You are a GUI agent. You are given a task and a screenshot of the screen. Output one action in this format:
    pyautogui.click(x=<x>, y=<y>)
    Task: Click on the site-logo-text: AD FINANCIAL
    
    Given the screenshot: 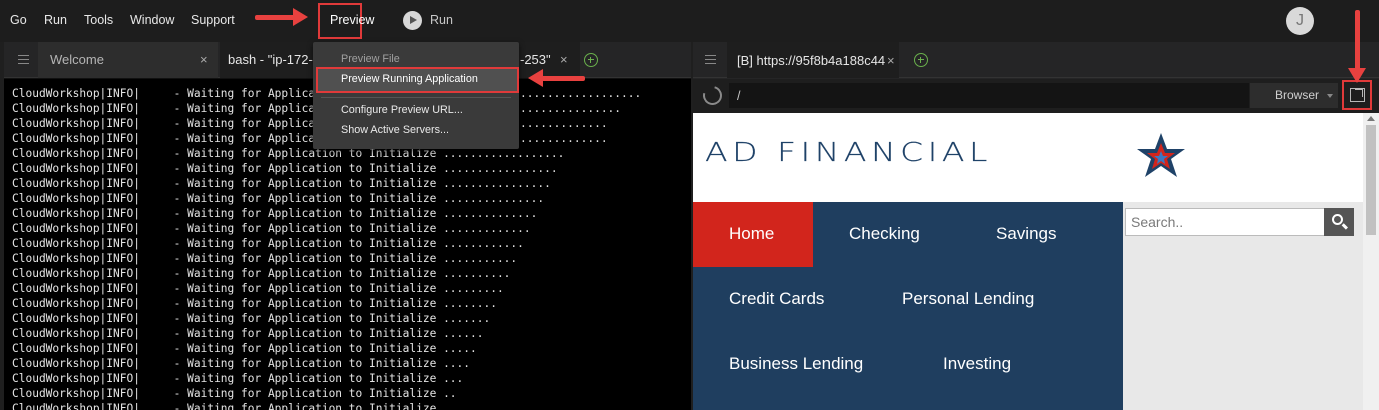 What is the action you would take?
    pyautogui.click(x=848, y=152)
    